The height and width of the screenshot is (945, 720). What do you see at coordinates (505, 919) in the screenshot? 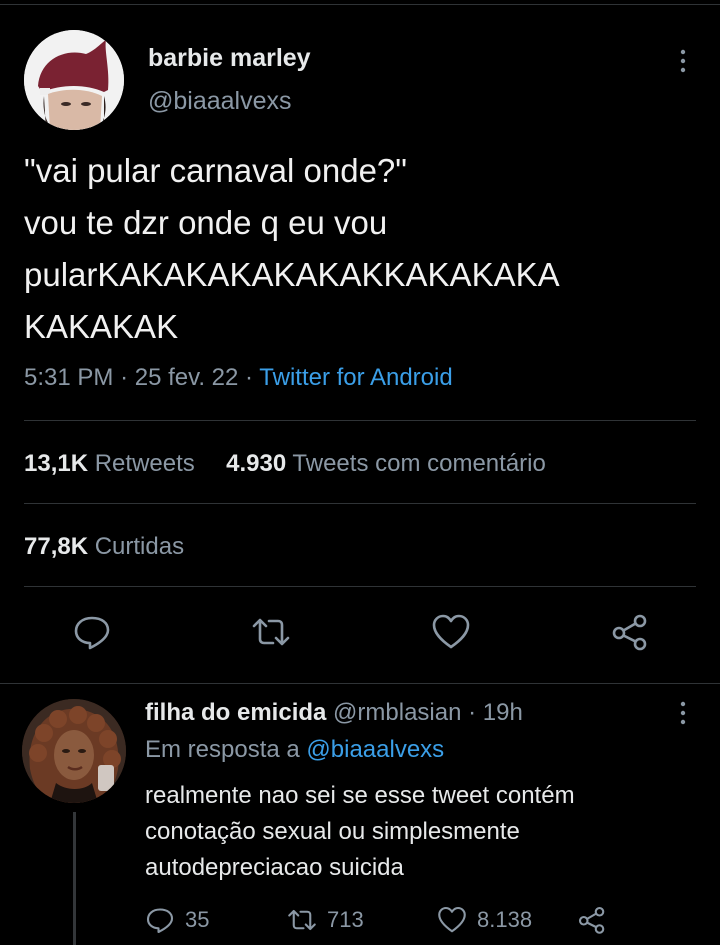
I see `reply-like-count: 8.138` at bounding box center [505, 919].